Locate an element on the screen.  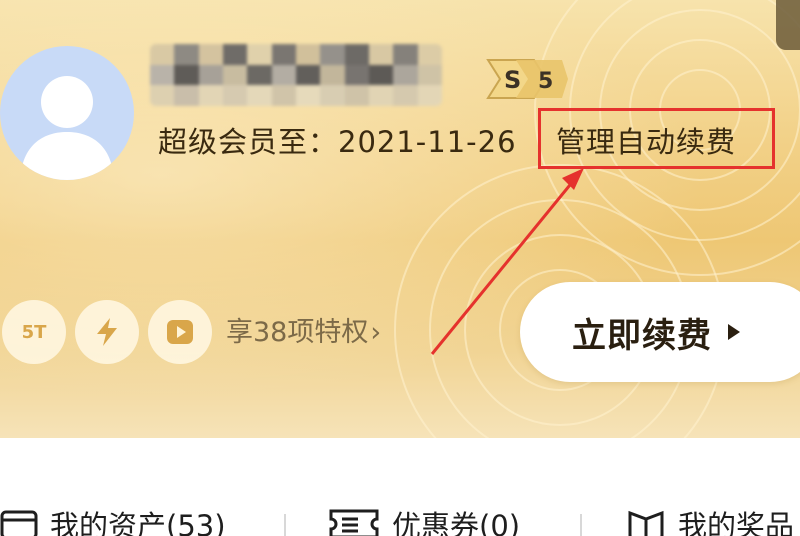
perk-5t-icon: 5T is located at coordinates (34, 332).